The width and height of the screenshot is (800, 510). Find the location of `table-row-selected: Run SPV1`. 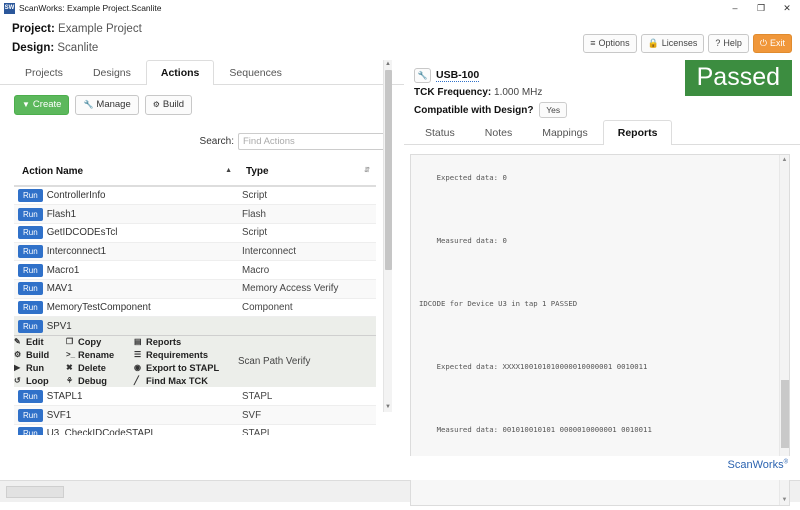

table-row-selected: Run SPV1 is located at coordinates (195, 326).